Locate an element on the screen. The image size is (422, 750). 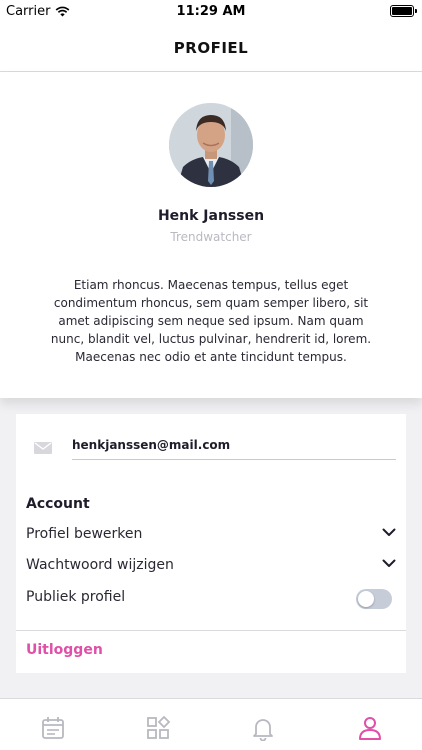
public-profile-row: Publiek profiel is located at coordinates (211, 599).